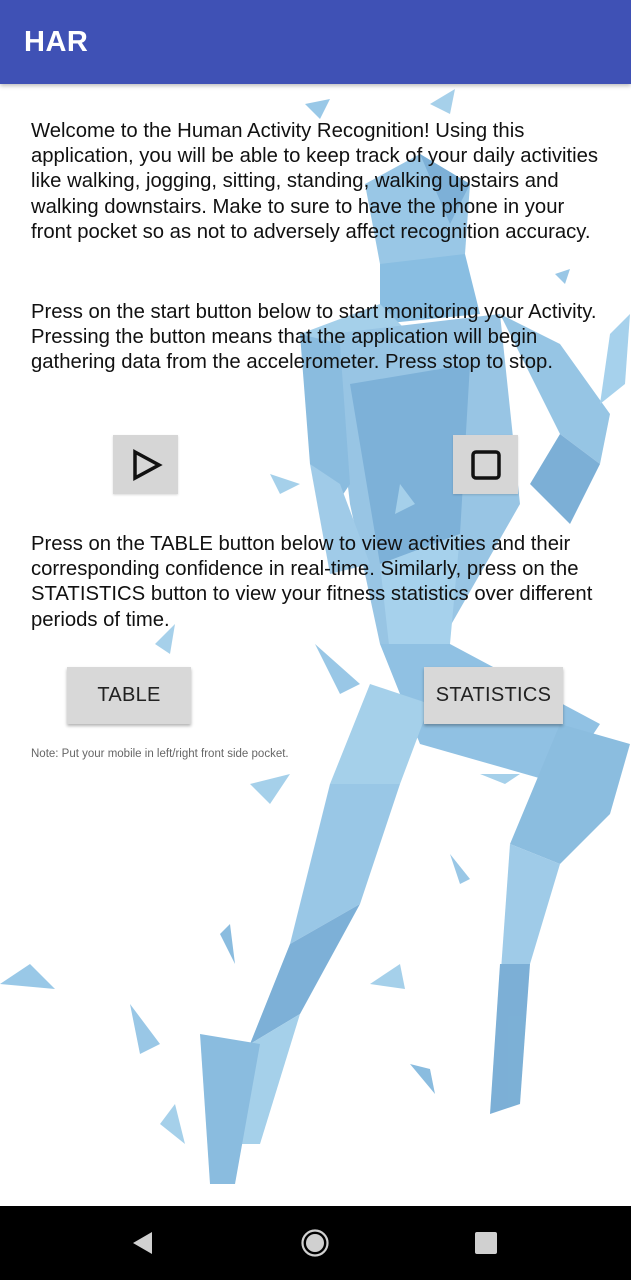 The height and width of the screenshot is (1280, 631). I want to click on start-button, so click(145, 464).